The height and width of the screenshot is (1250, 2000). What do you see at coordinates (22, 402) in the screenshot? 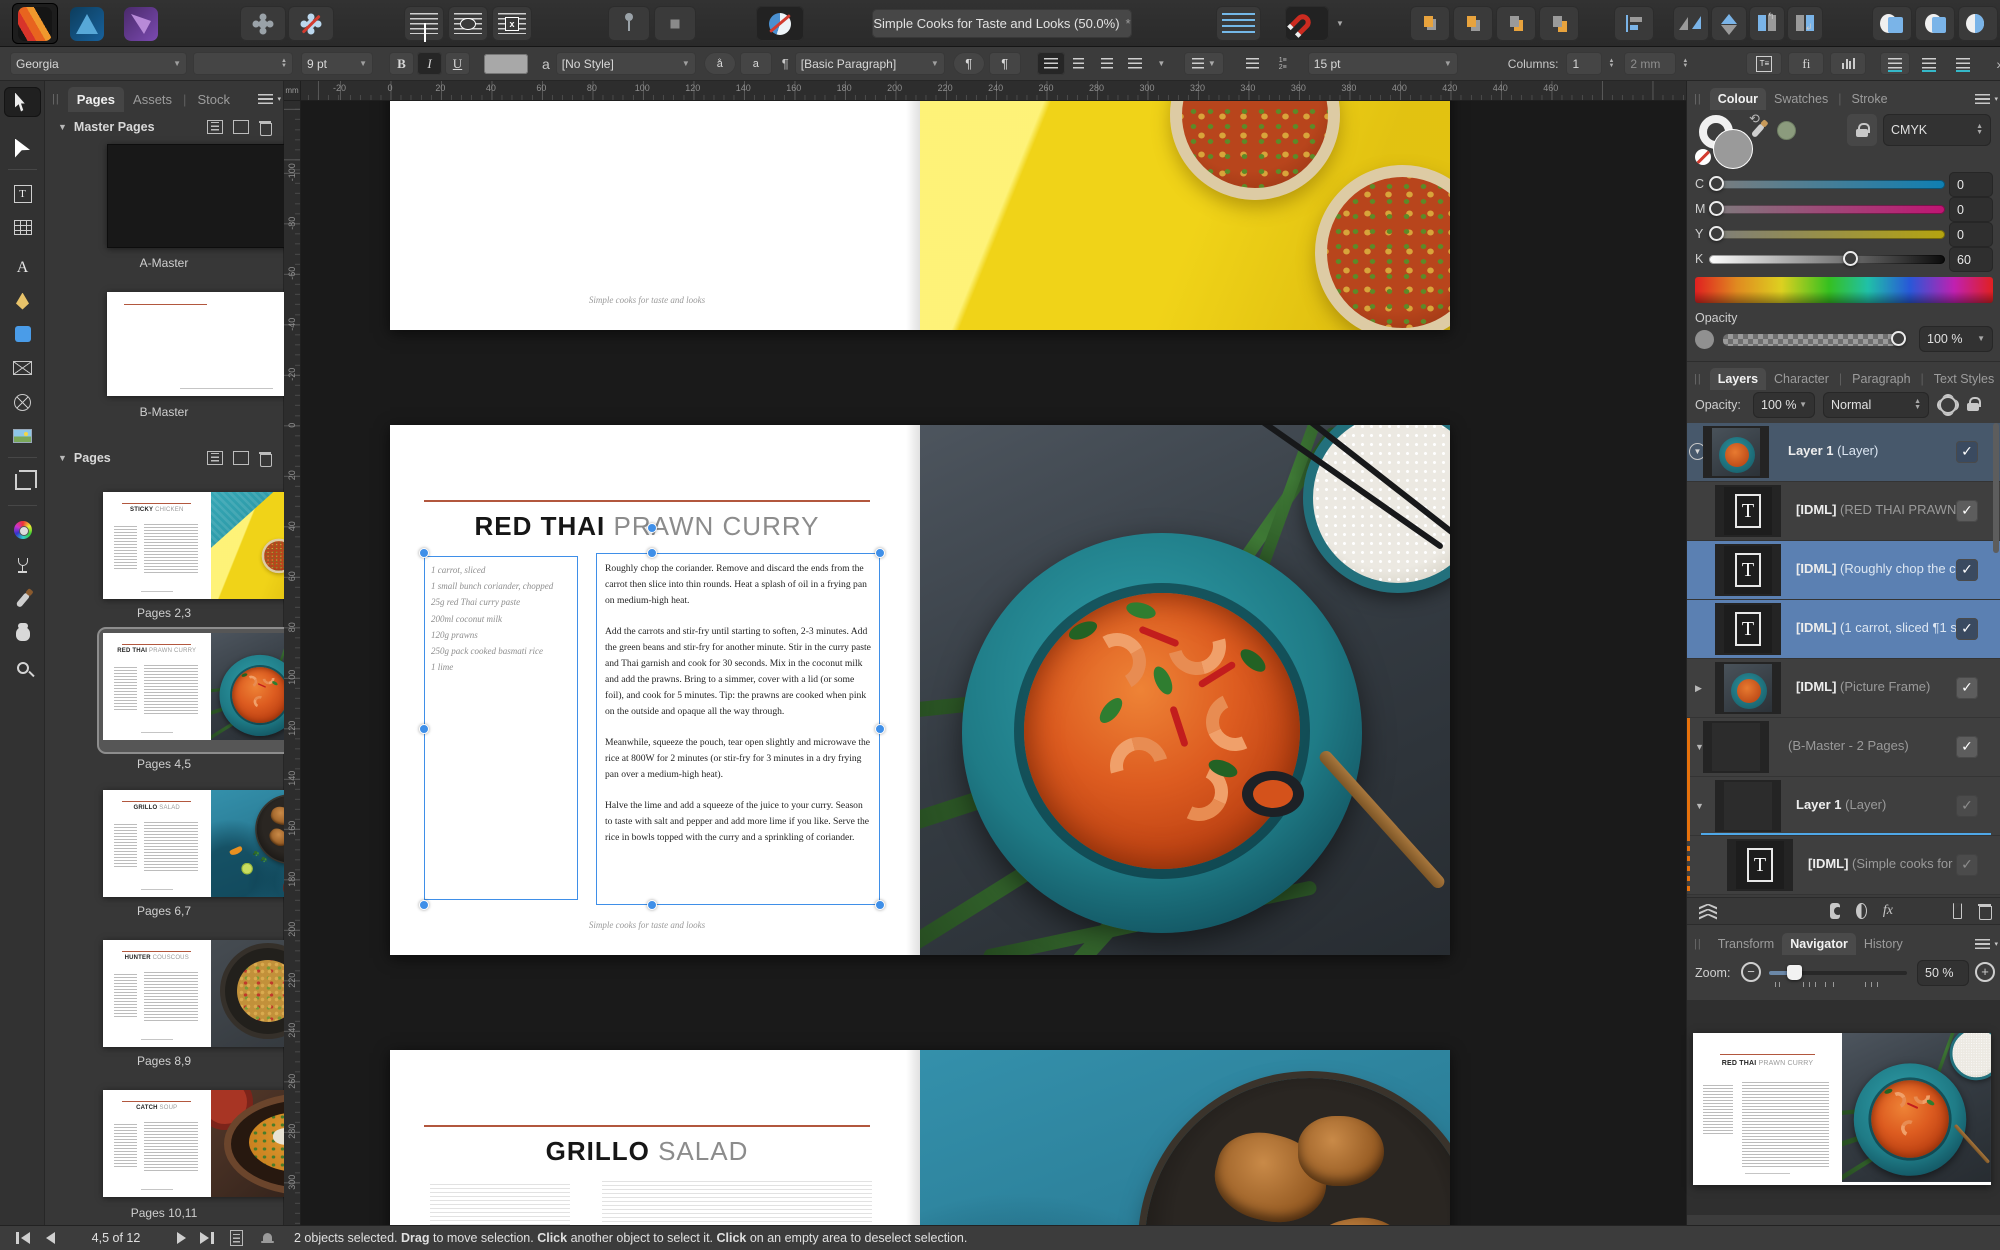
I see `picture-frame-ellipse-tool` at bounding box center [22, 402].